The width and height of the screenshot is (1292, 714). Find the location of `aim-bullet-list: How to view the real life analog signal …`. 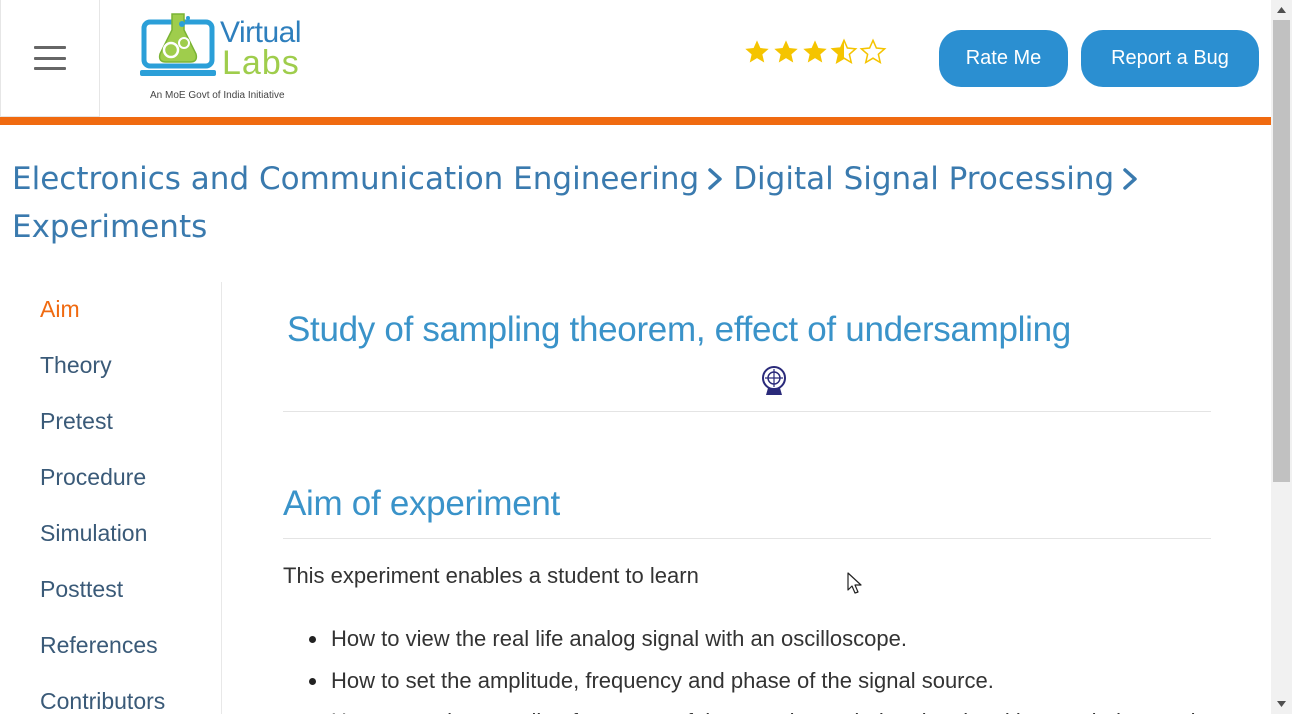

aim-bullet-list: How to view the real life analog signal … is located at coordinates (767, 666).